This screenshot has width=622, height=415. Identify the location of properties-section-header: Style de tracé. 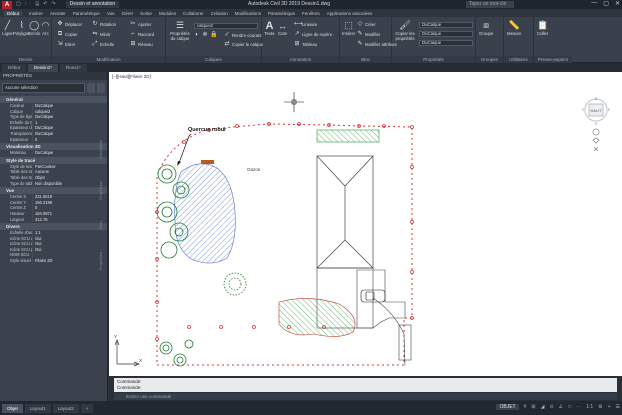
(53, 160).